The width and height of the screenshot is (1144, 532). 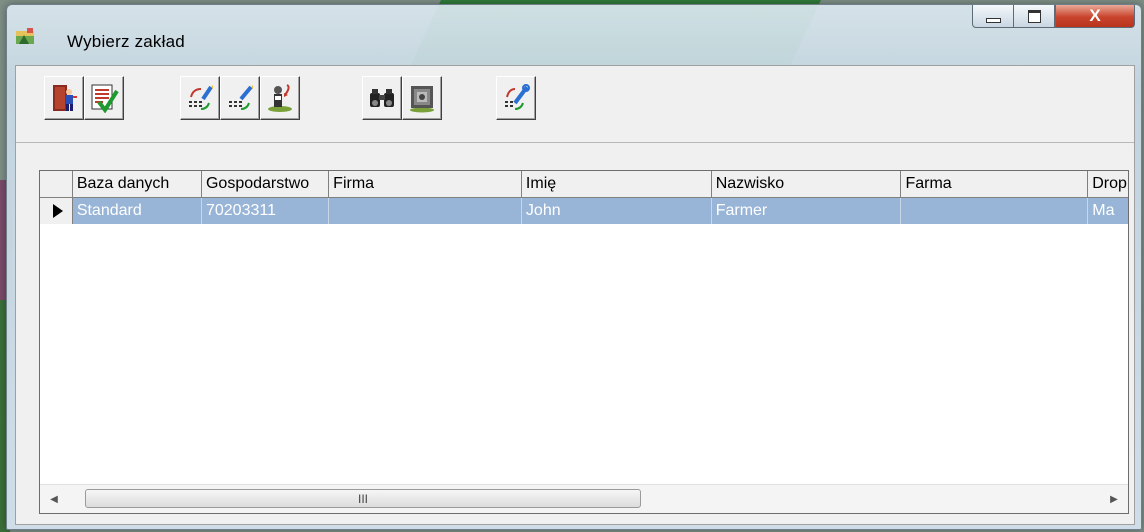 I want to click on arrow-right-icon: ▶, so click(x=1114, y=499).